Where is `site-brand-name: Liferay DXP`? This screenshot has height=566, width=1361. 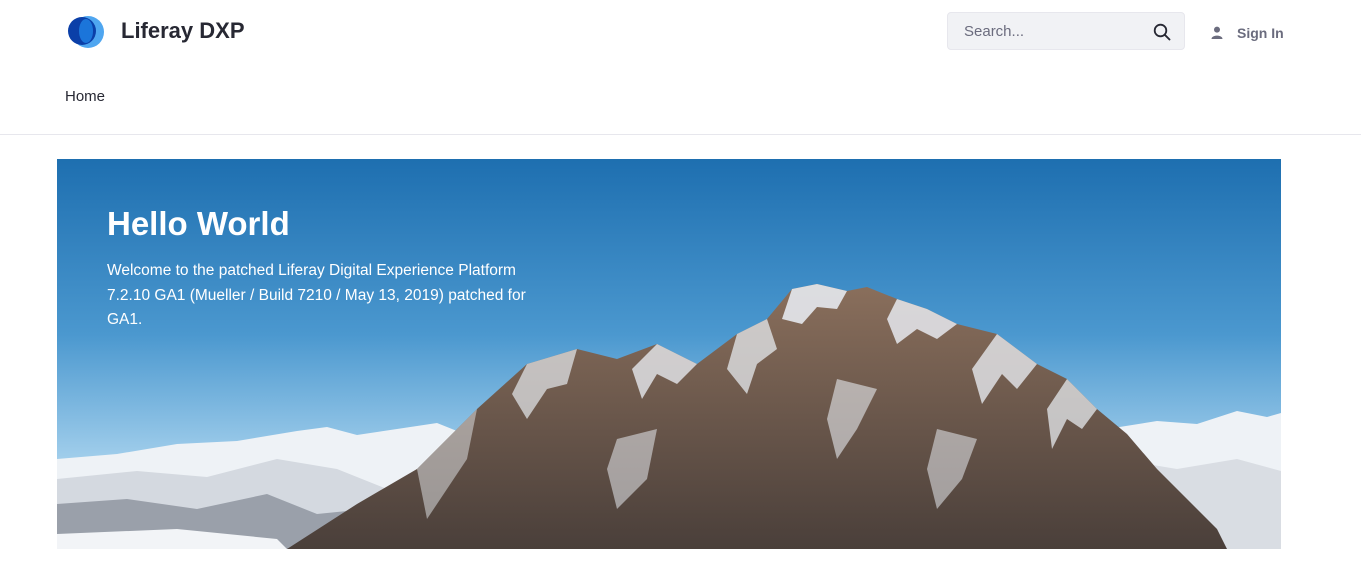
site-brand-name: Liferay DXP is located at coordinates (183, 31).